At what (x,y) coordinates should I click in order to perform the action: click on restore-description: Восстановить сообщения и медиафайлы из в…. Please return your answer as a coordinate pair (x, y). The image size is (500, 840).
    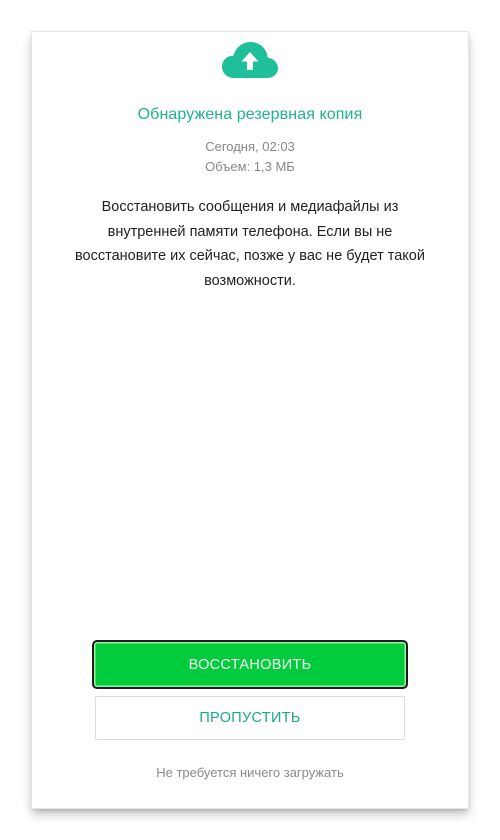
    Looking at the image, I should click on (250, 244).